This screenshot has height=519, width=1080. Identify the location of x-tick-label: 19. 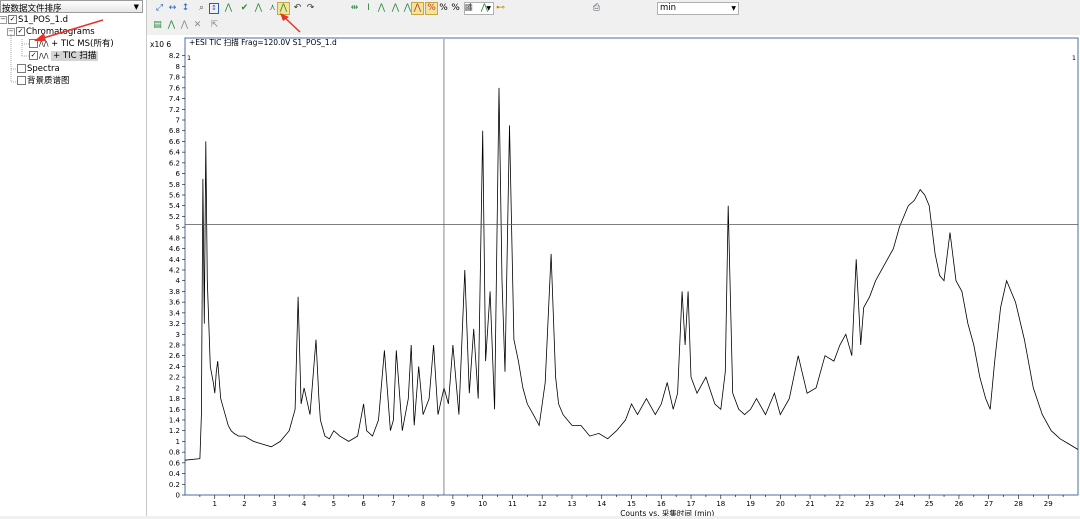
(750, 504).